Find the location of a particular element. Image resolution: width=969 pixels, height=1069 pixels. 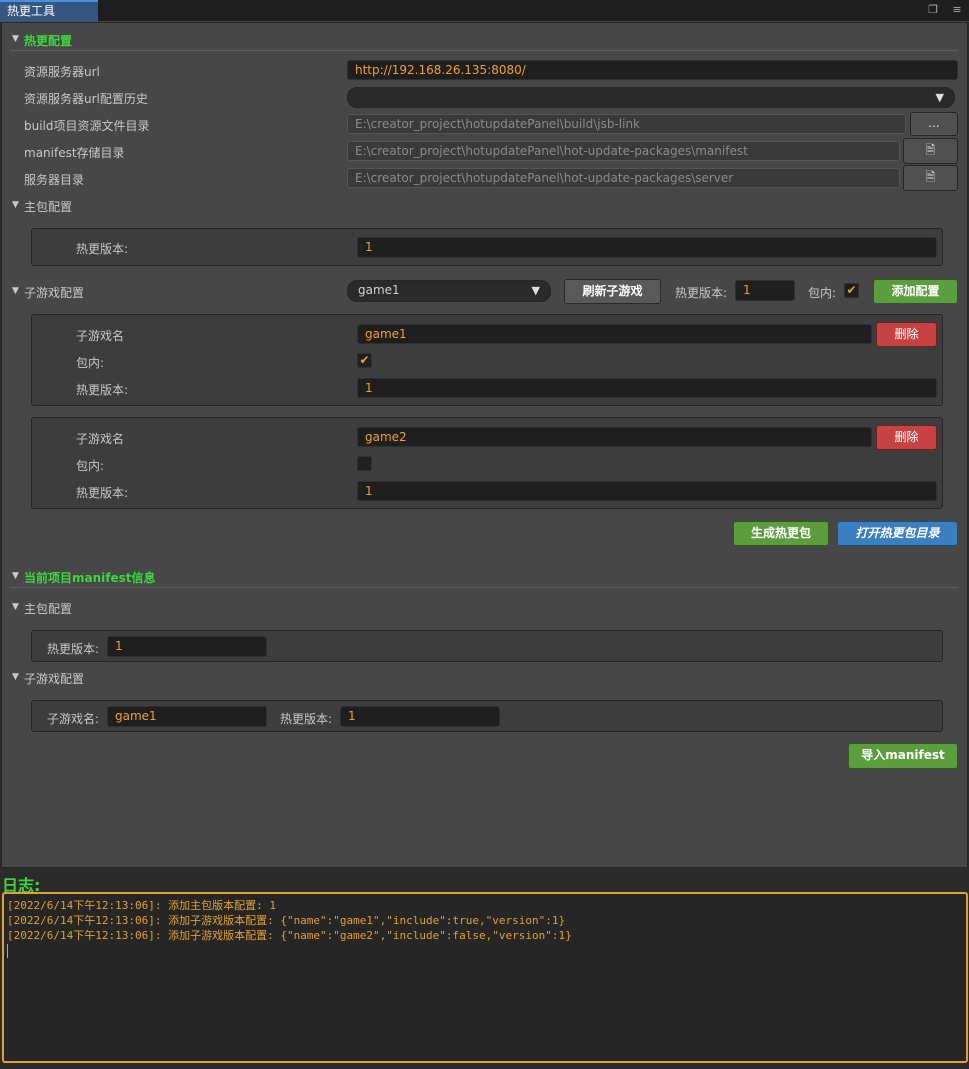

tab-hot-update-tool: 热更工具 is located at coordinates (49, 11).